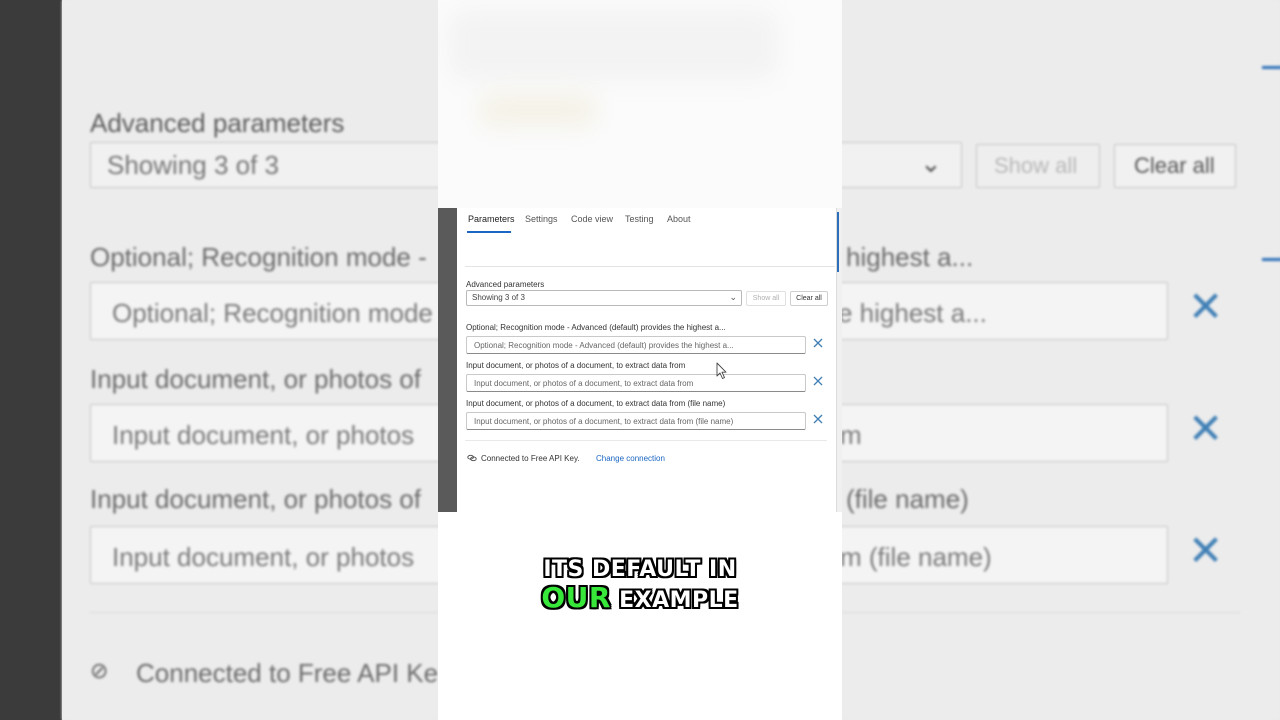 The width and height of the screenshot is (1280, 720). Describe the element at coordinates (733, 297) in the screenshot. I see `chevron-down-icon: ⌄` at that location.